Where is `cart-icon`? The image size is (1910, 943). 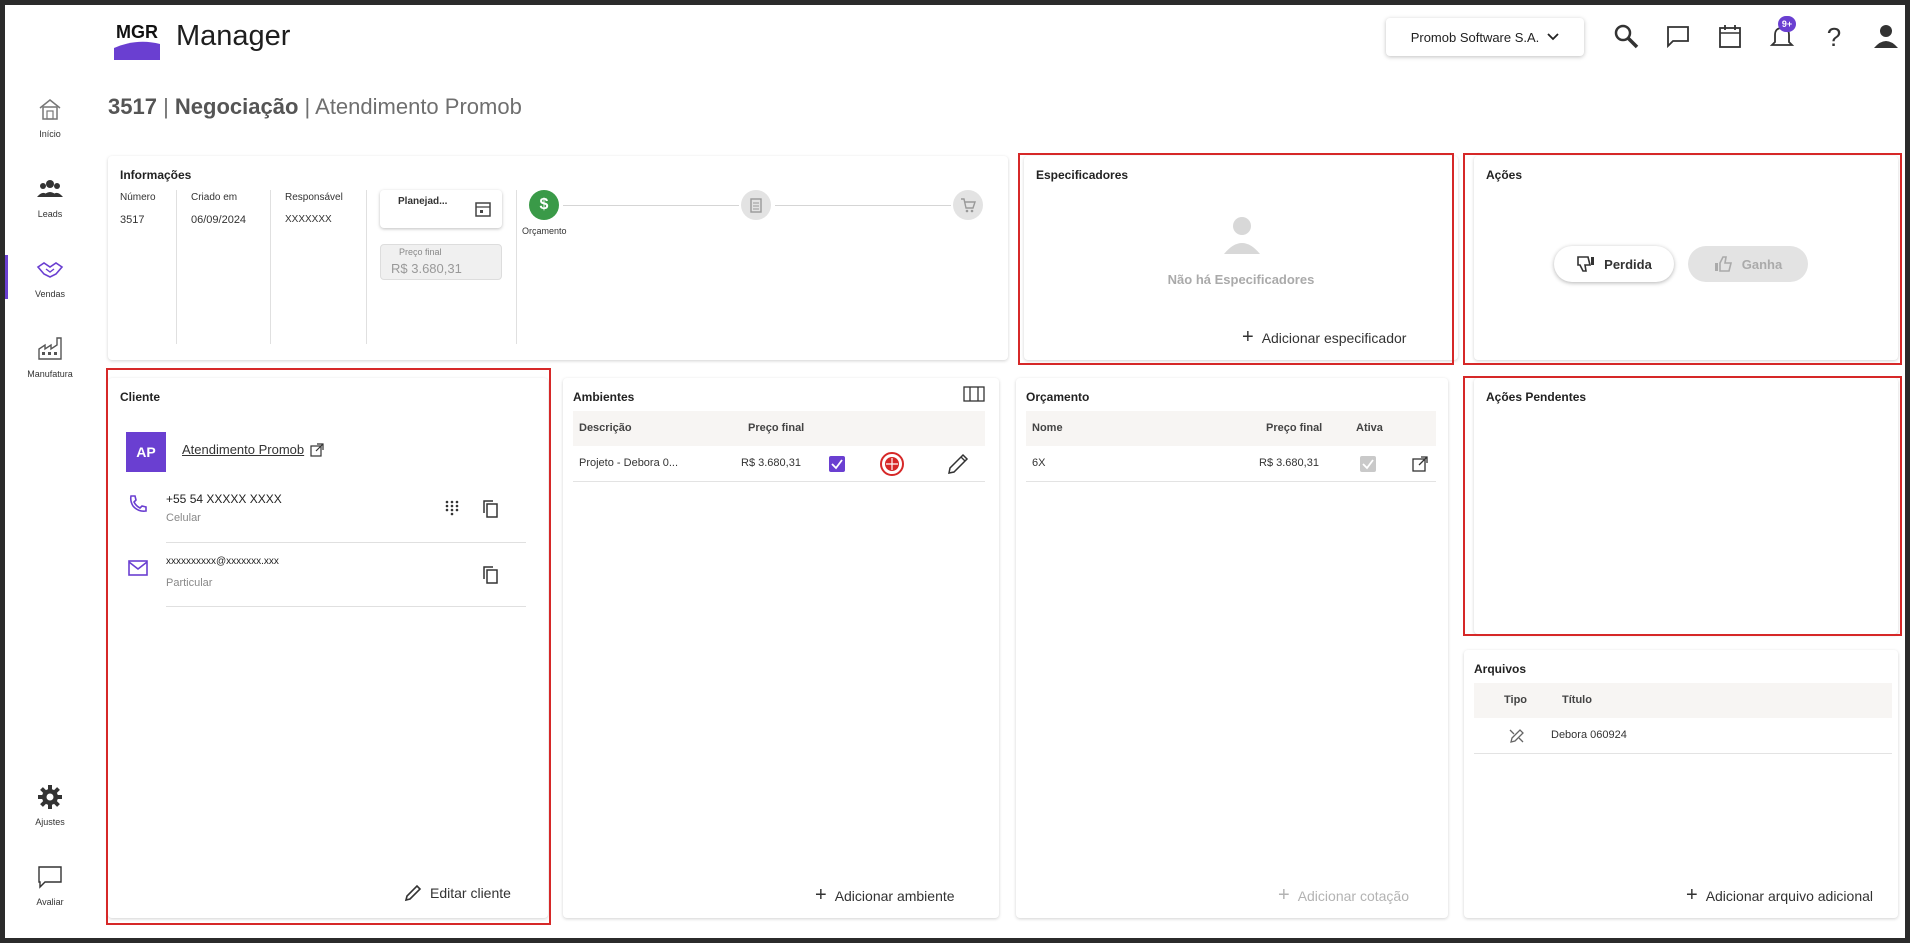
cart-icon is located at coordinates (968, 205).